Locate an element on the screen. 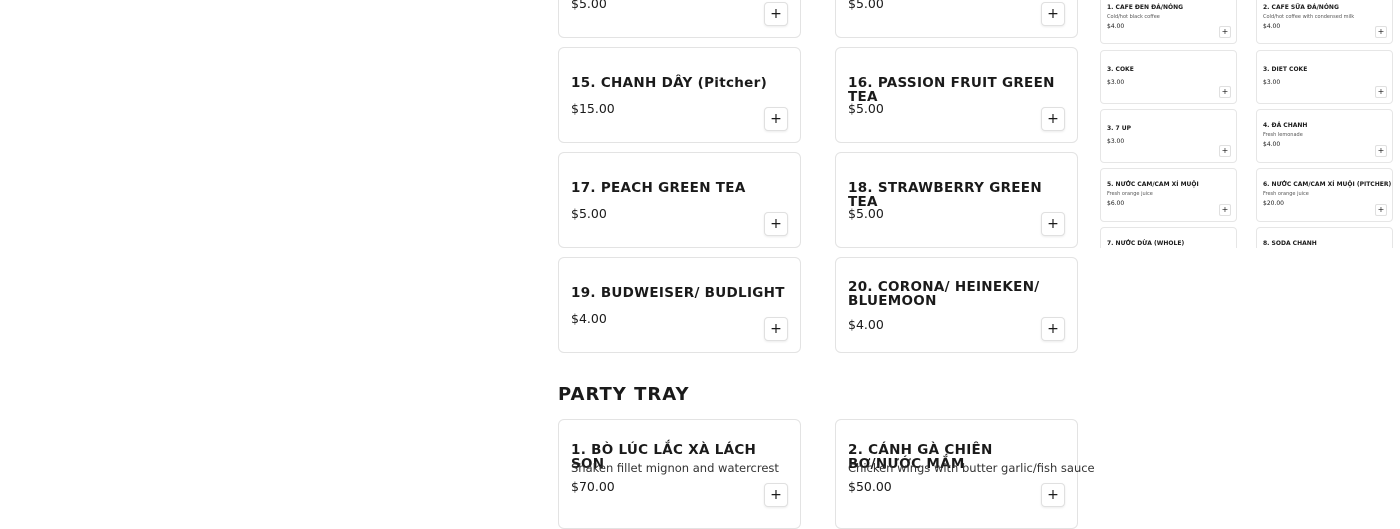  mini-menu-item: 3. DIET COKE $3.00 + is located at coordinates (1324, 77).